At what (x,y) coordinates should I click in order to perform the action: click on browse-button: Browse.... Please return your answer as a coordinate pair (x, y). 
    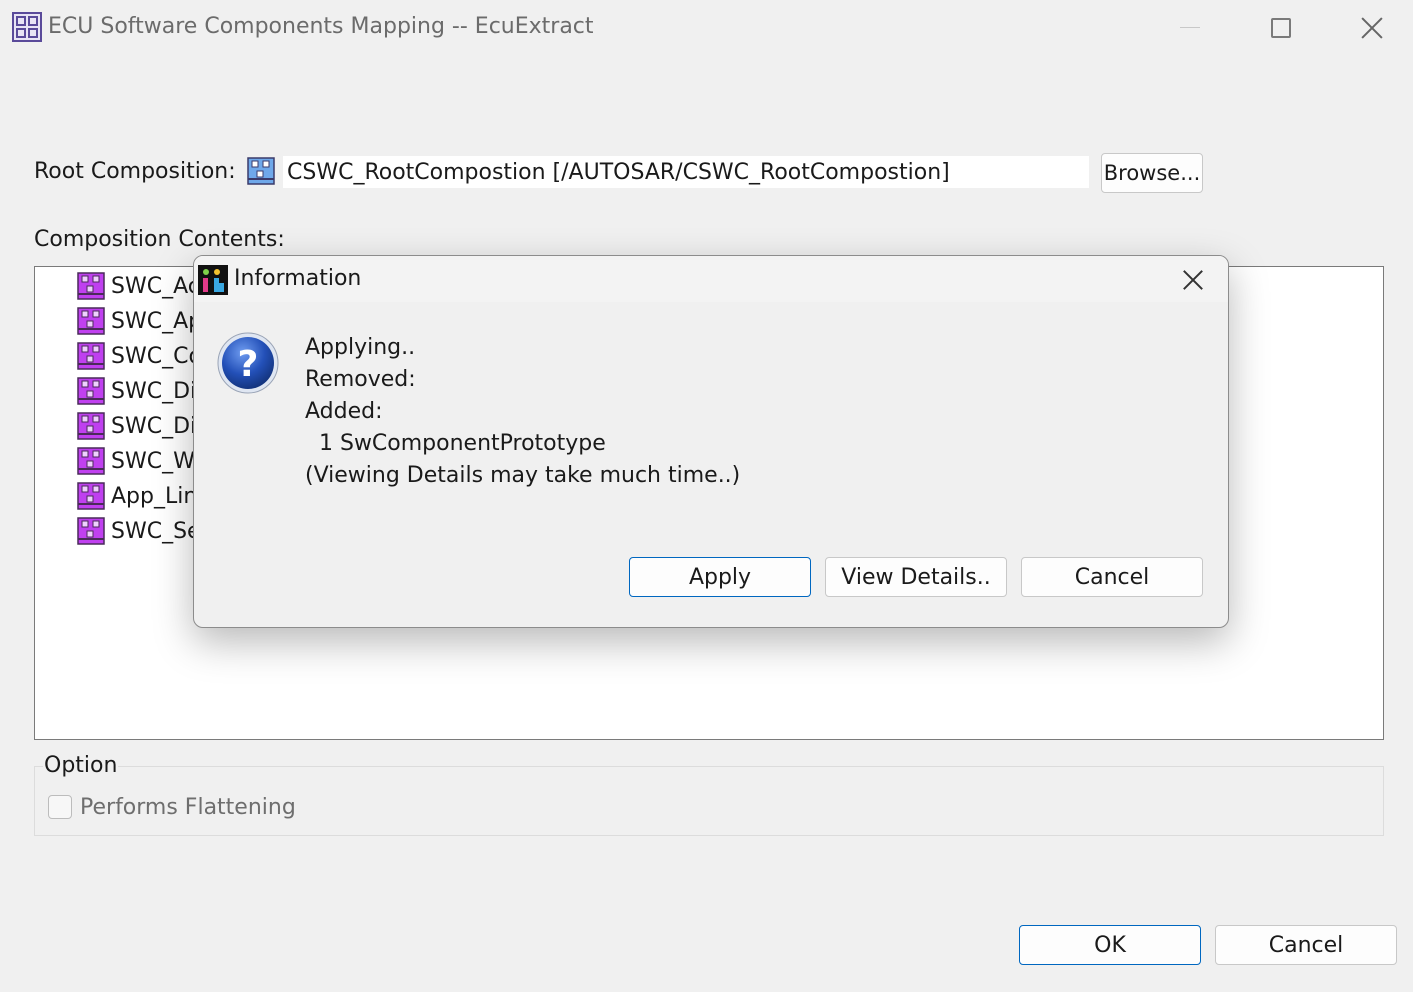
    Looking at the image, I should click on (1152, 173).